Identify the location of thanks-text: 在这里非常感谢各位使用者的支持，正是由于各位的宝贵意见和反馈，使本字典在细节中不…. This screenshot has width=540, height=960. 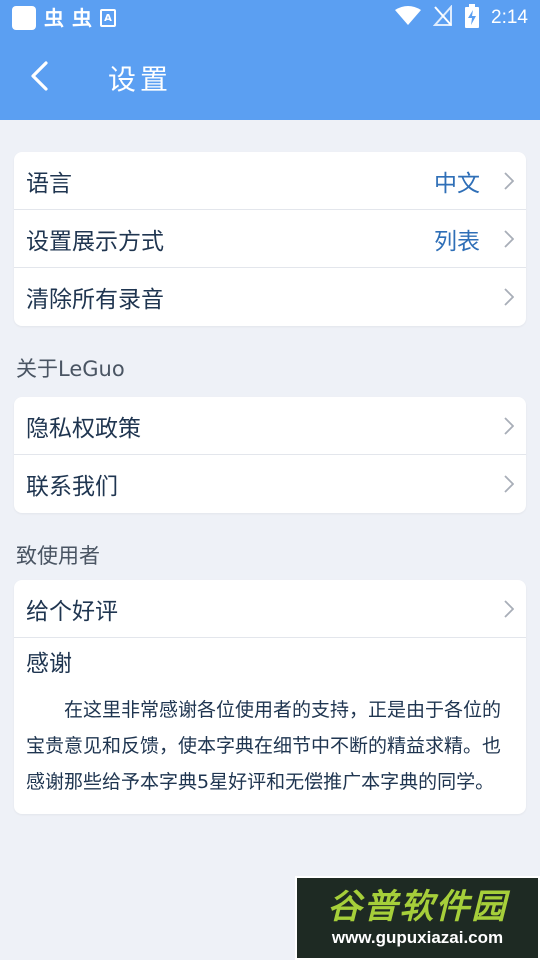
(264, 746).